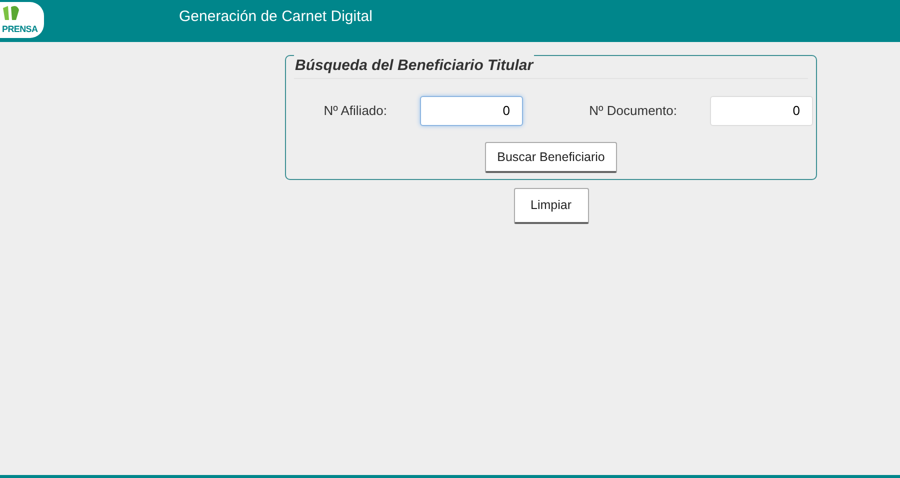 The width and height of the screenshot is (900, 478). What do you see at coordinates (551, 158) in the screenshot?
I see `search-button: Buscar Beneficiario` at bounding box center [551, 158].